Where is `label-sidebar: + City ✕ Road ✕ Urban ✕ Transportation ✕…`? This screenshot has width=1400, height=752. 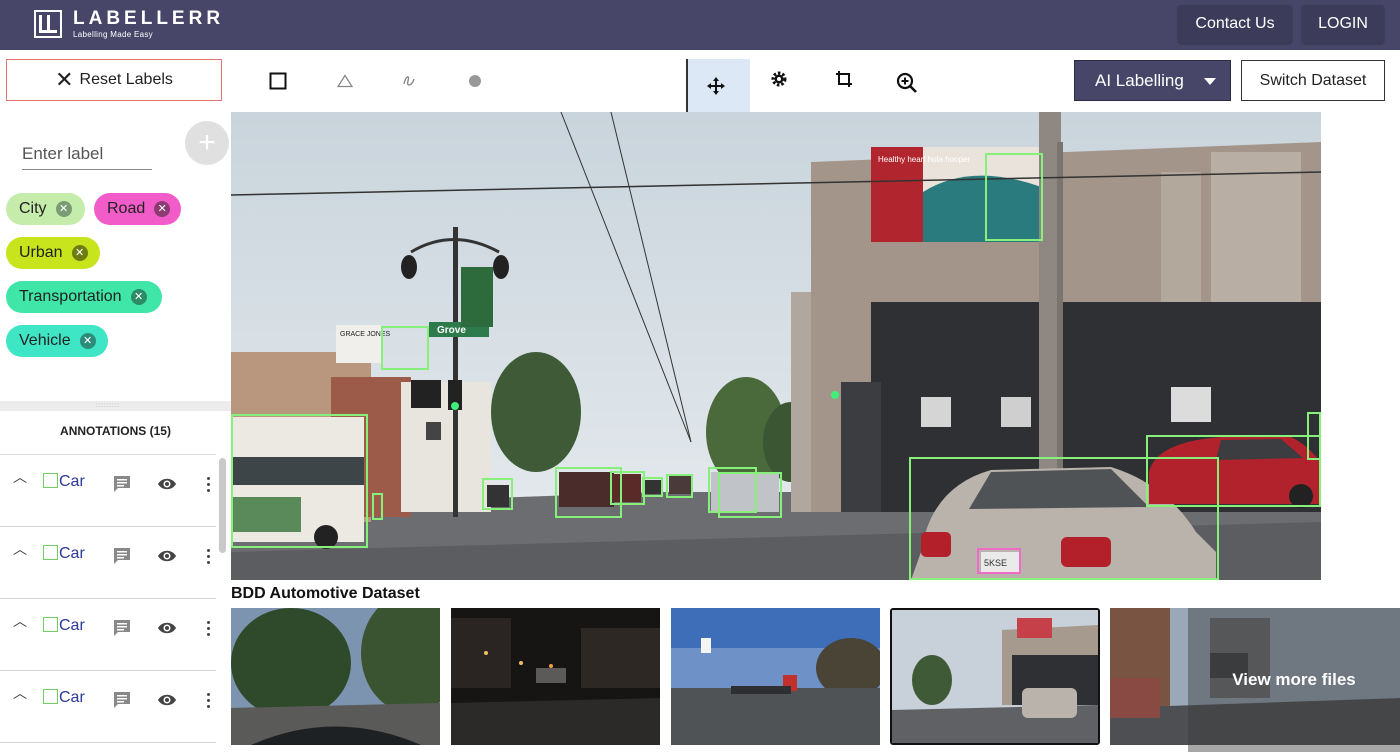
label-sidebar: + City ✕ Road ✕ Urban ✕ Transportation ✕… is located at coordinates (115, 432).